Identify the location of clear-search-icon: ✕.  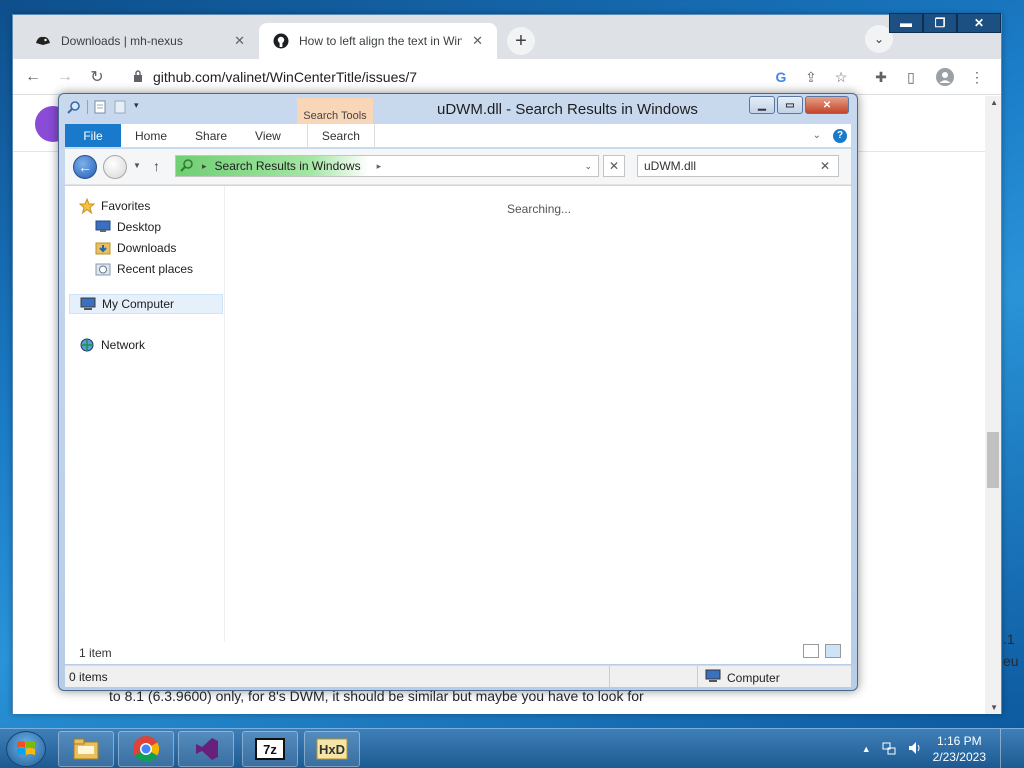
(825, 166).